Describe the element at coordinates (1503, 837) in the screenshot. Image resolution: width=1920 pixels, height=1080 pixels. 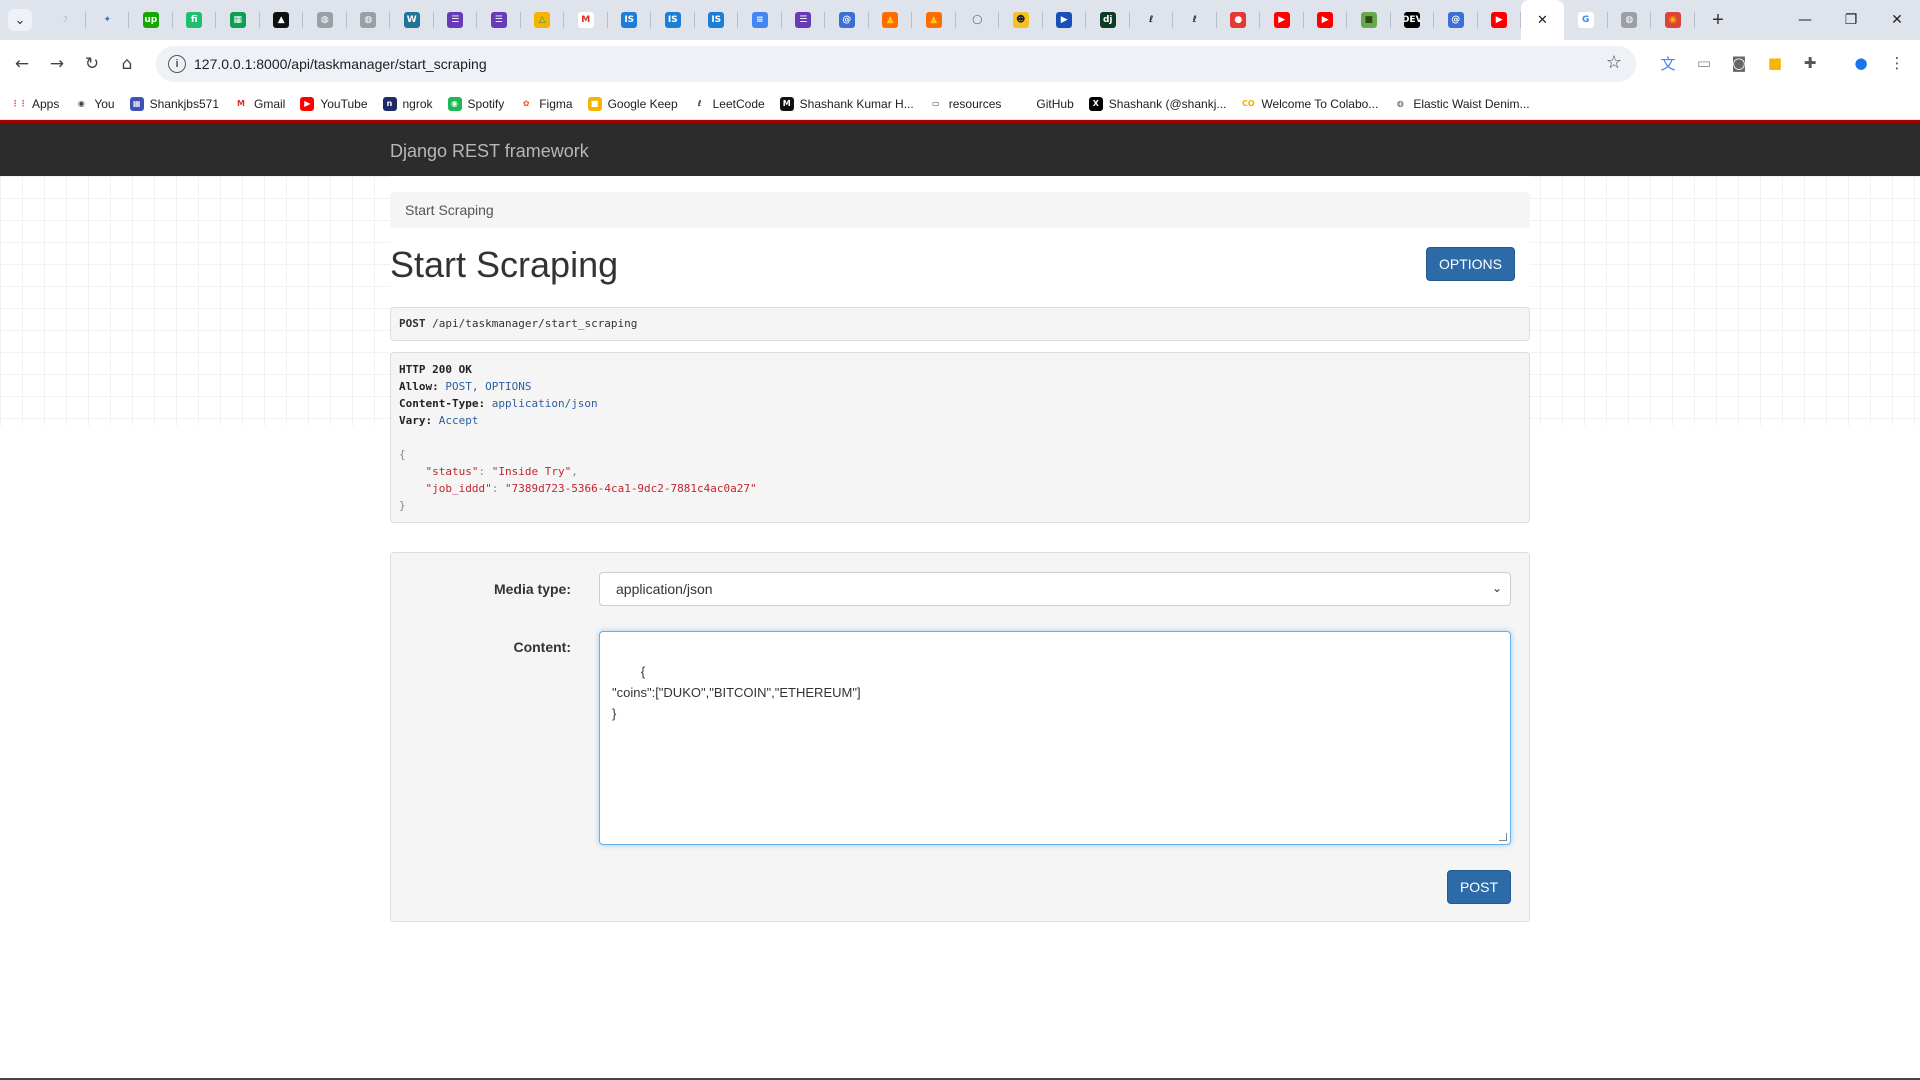
I see `resize-handle-icon` at that location.